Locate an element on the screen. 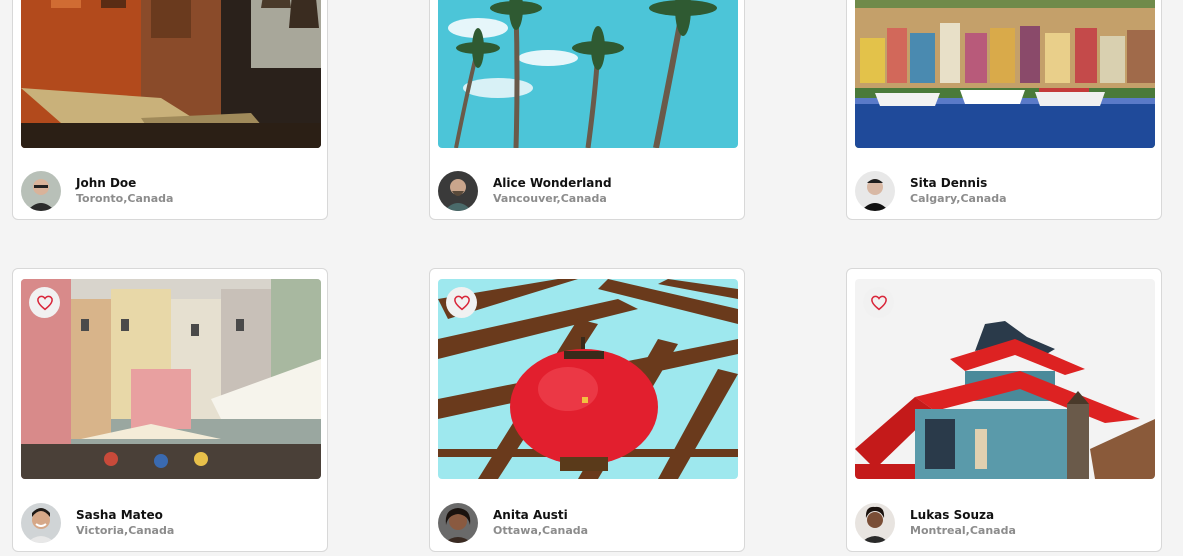  author-row: Sita Dennis Calgary,Canada is located at coordinates (931, 191).